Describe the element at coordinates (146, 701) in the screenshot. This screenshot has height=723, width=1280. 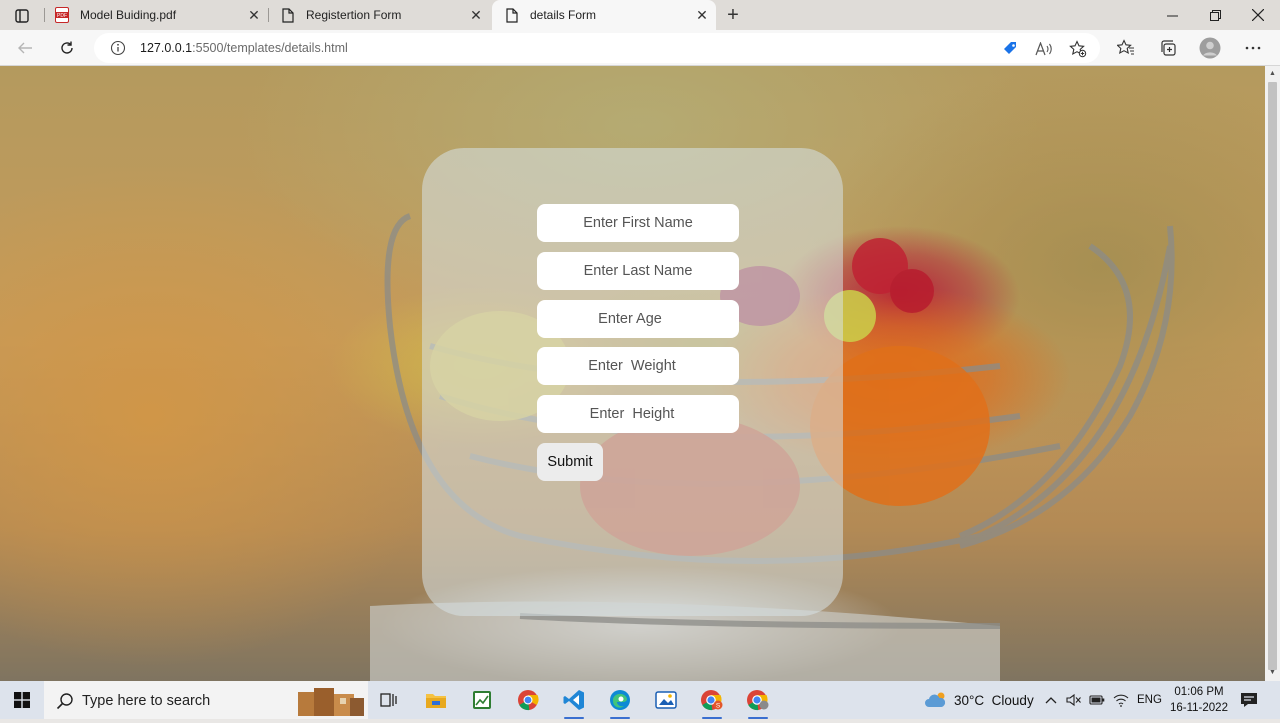
I see `search-placeholder: Type here to search` at that location.